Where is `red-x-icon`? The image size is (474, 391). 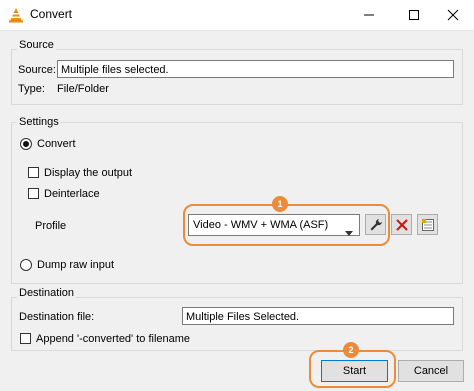
red-x-icon is located at coordinates (402, 225).